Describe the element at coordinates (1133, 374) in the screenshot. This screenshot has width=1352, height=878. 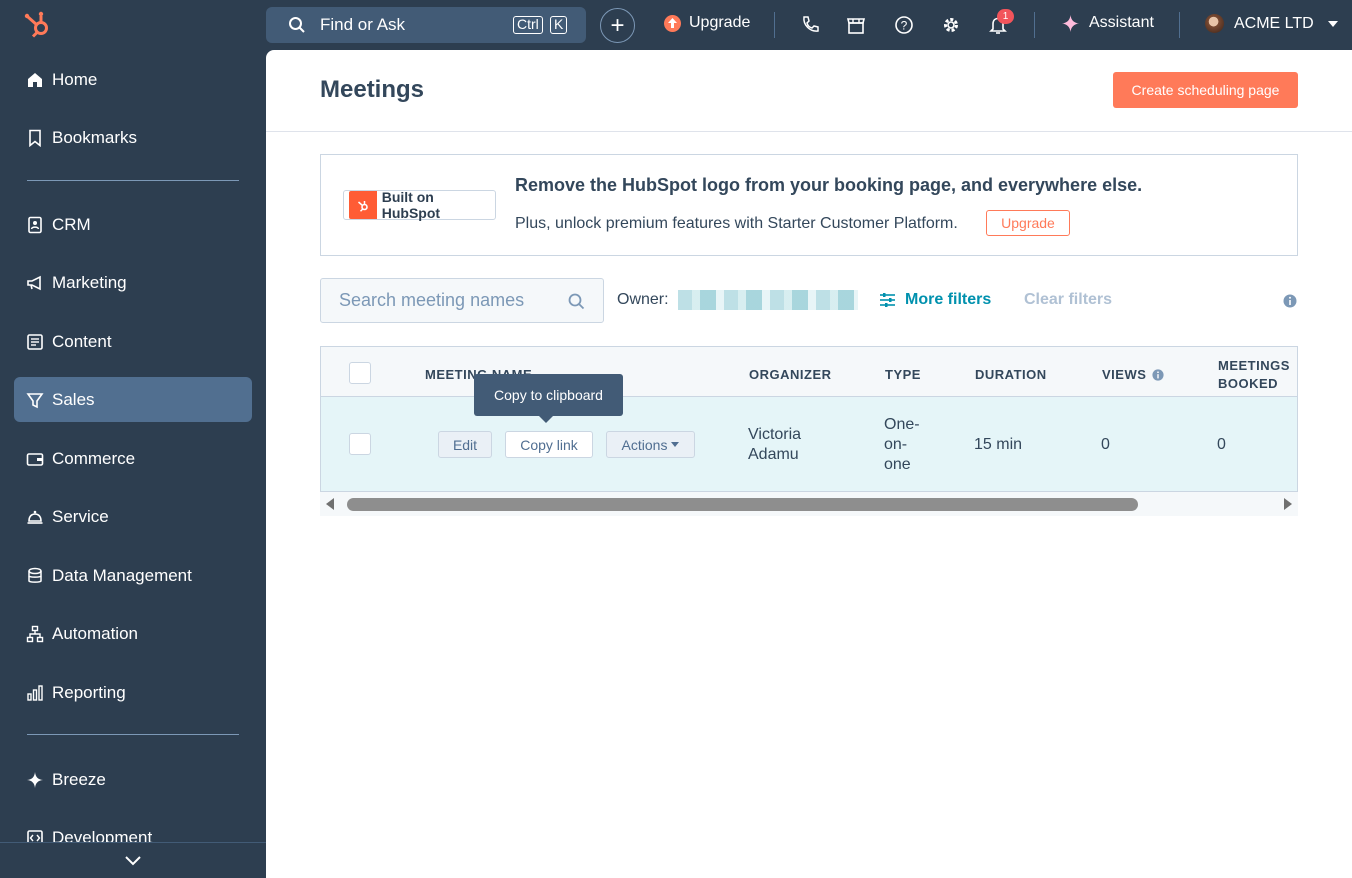
I see `column-views: VIEWS` at that location.